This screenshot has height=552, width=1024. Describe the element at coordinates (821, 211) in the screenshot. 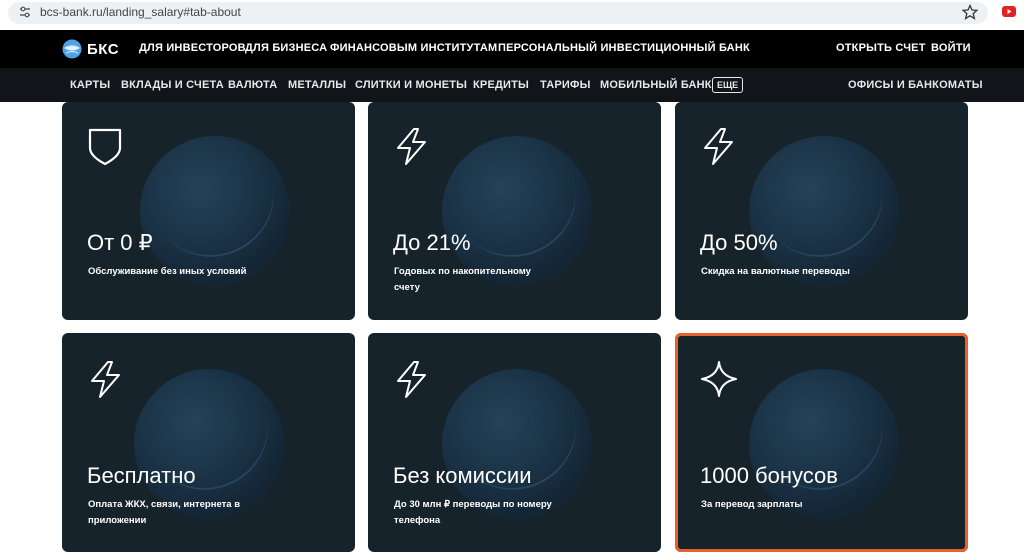

I see `benefit-card-currency-discount: До 50% Скидка на валютные переводы` at that location.